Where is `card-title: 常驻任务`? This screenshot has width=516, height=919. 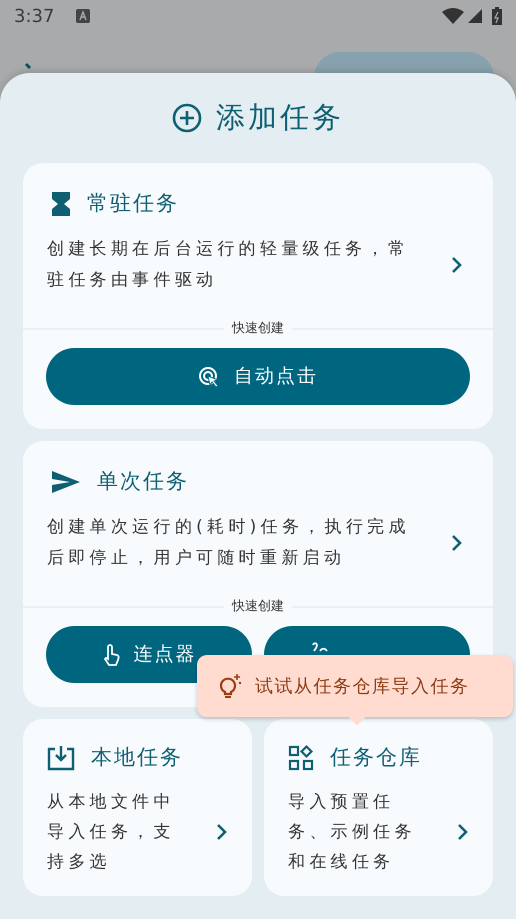 card-title: 常驻任务 is located at coordinates (133, 204).